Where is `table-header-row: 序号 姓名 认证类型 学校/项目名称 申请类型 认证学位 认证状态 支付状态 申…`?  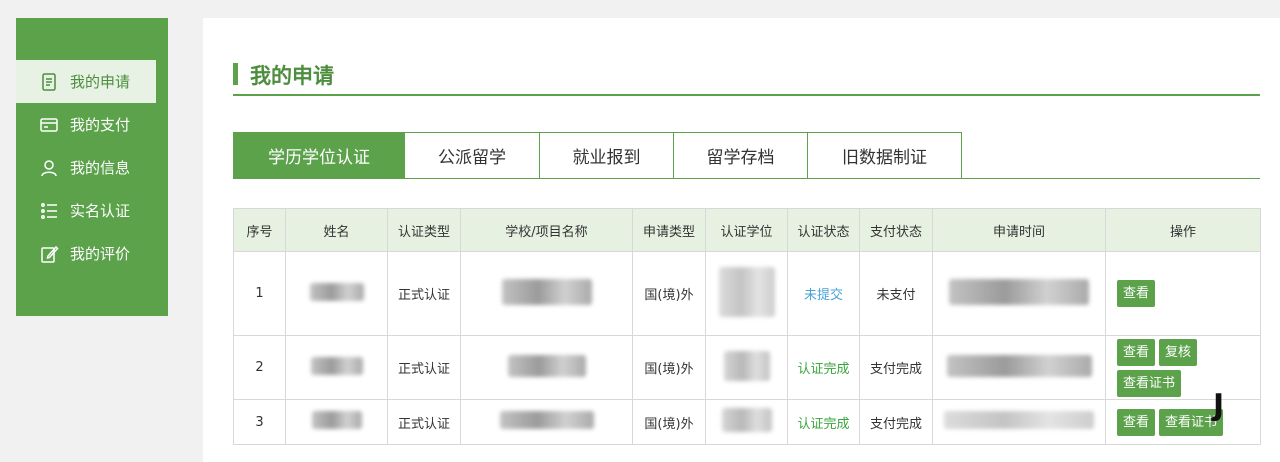
table-header-row: 序号 姓名 认证类型 学校/项目名称 申请类型 认证学位 认证状态 支付状态 申… is located at coordinates (747, 230).